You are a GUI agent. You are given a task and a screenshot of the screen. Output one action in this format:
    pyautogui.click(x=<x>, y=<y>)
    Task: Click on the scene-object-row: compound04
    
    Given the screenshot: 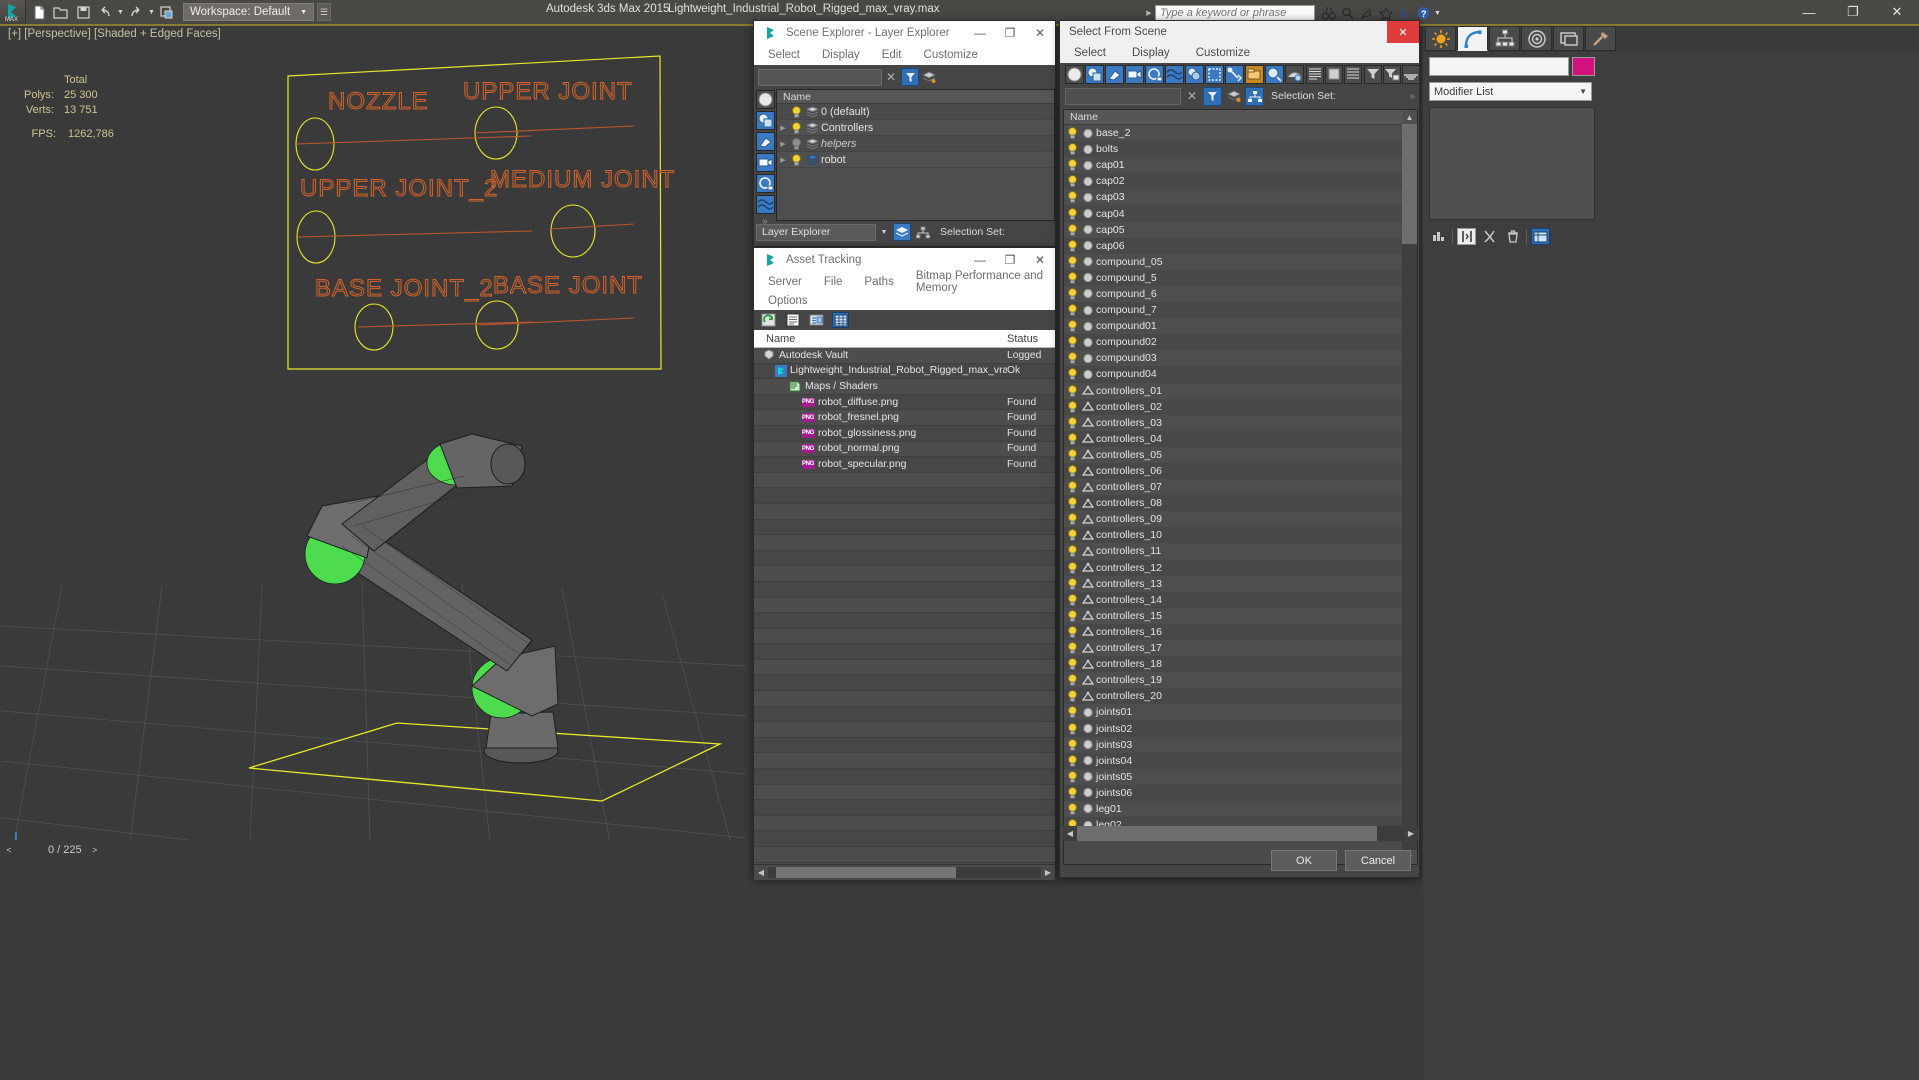 What is the action you would take?
    pyautogui.click(x=1233, y=374)
    